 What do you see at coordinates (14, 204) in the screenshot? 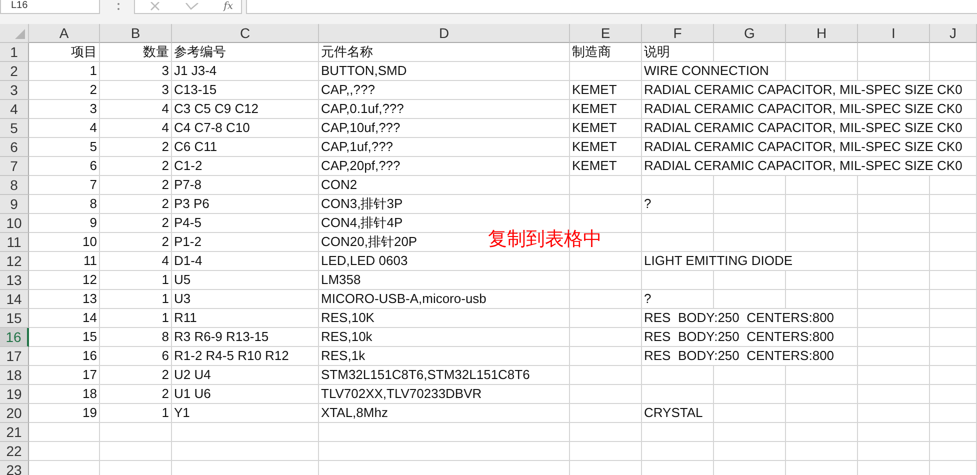
I see `row-header: 9` at bounding box center [14, 204].